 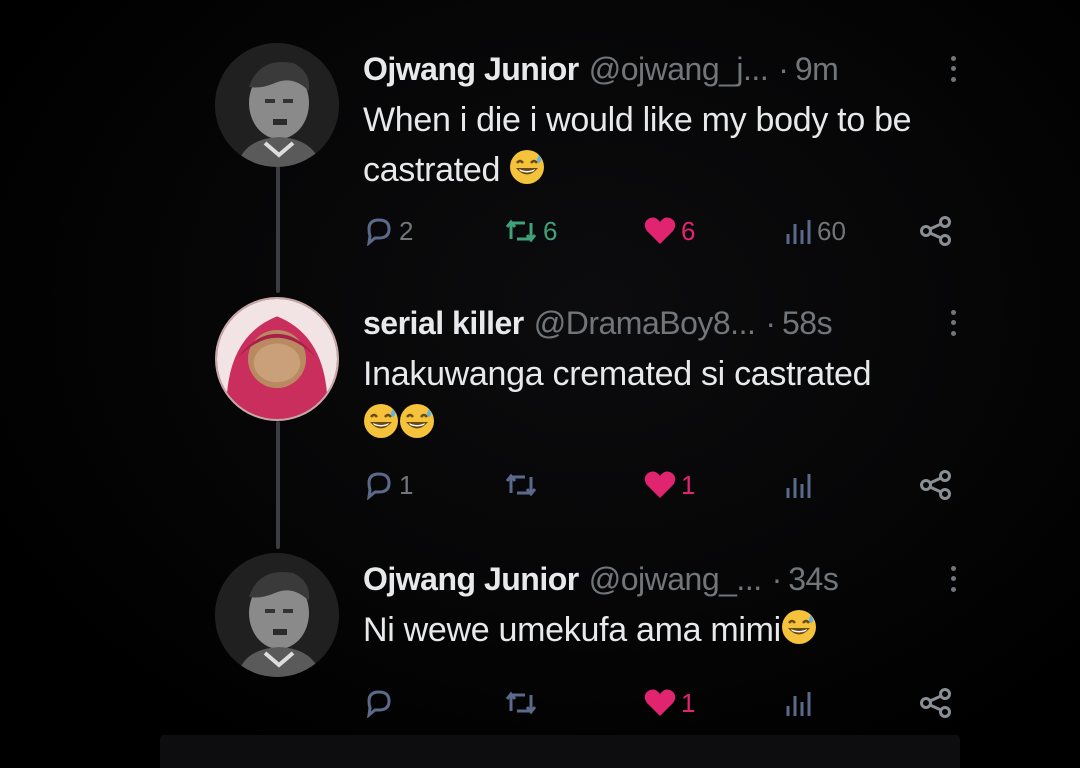 What do you see at coordinates (817, 69) in the screenshot?
I see `timestamp: 9m` at bounding box center [817, 69].